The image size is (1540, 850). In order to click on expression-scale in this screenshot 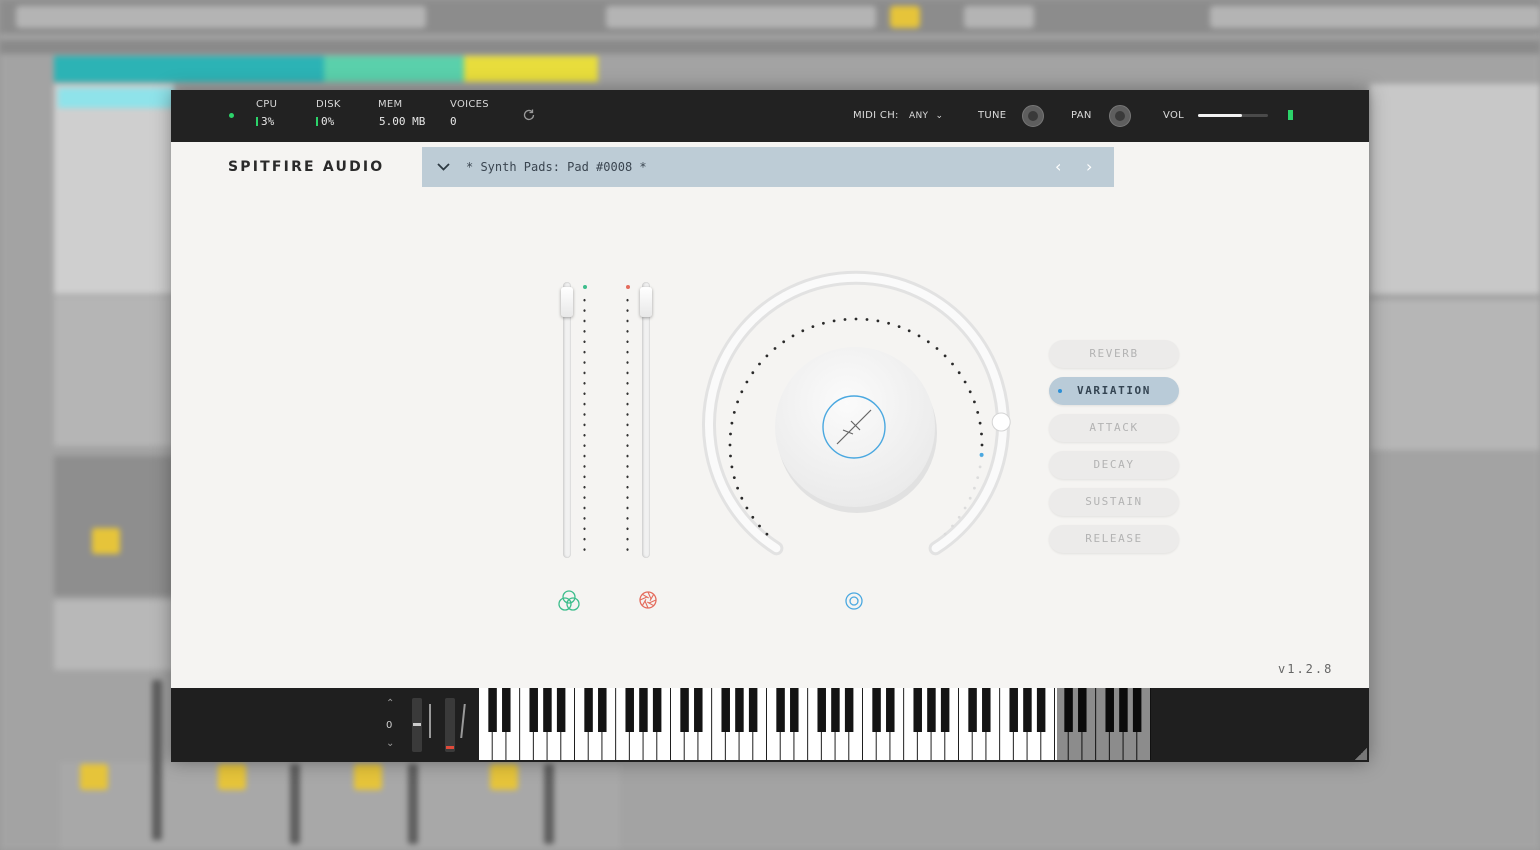, I will do `click(584, 425)`.